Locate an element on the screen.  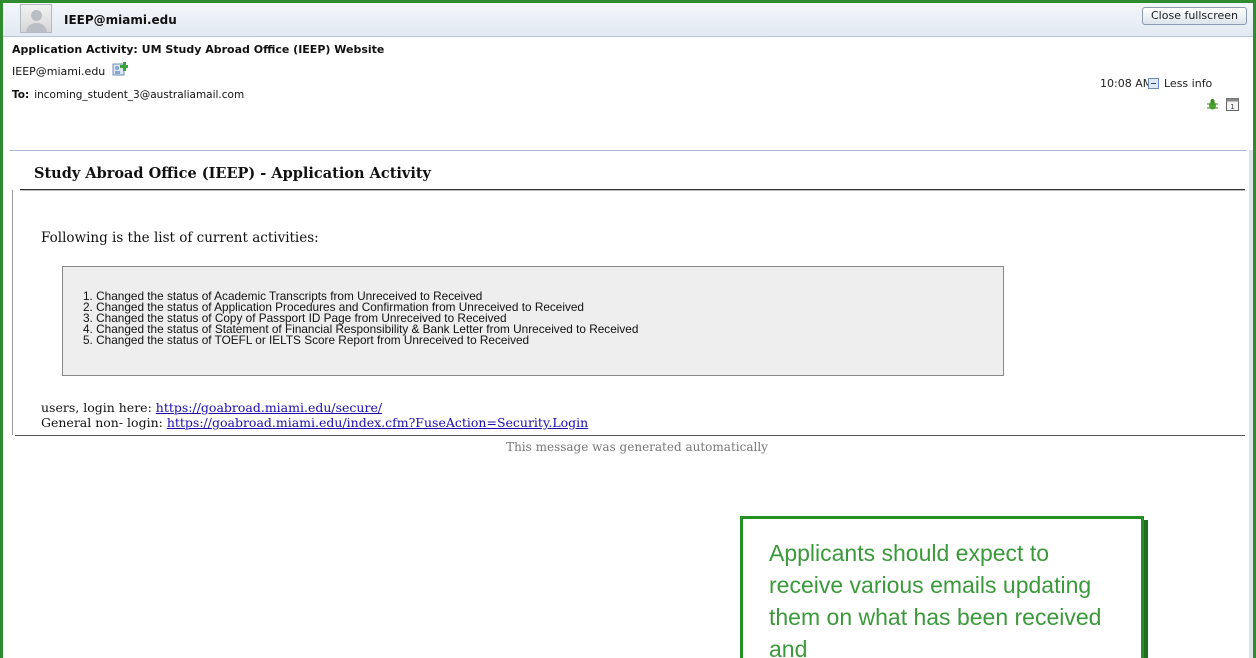
avatar-placeholder-icon is located at coordinates (36, 18).